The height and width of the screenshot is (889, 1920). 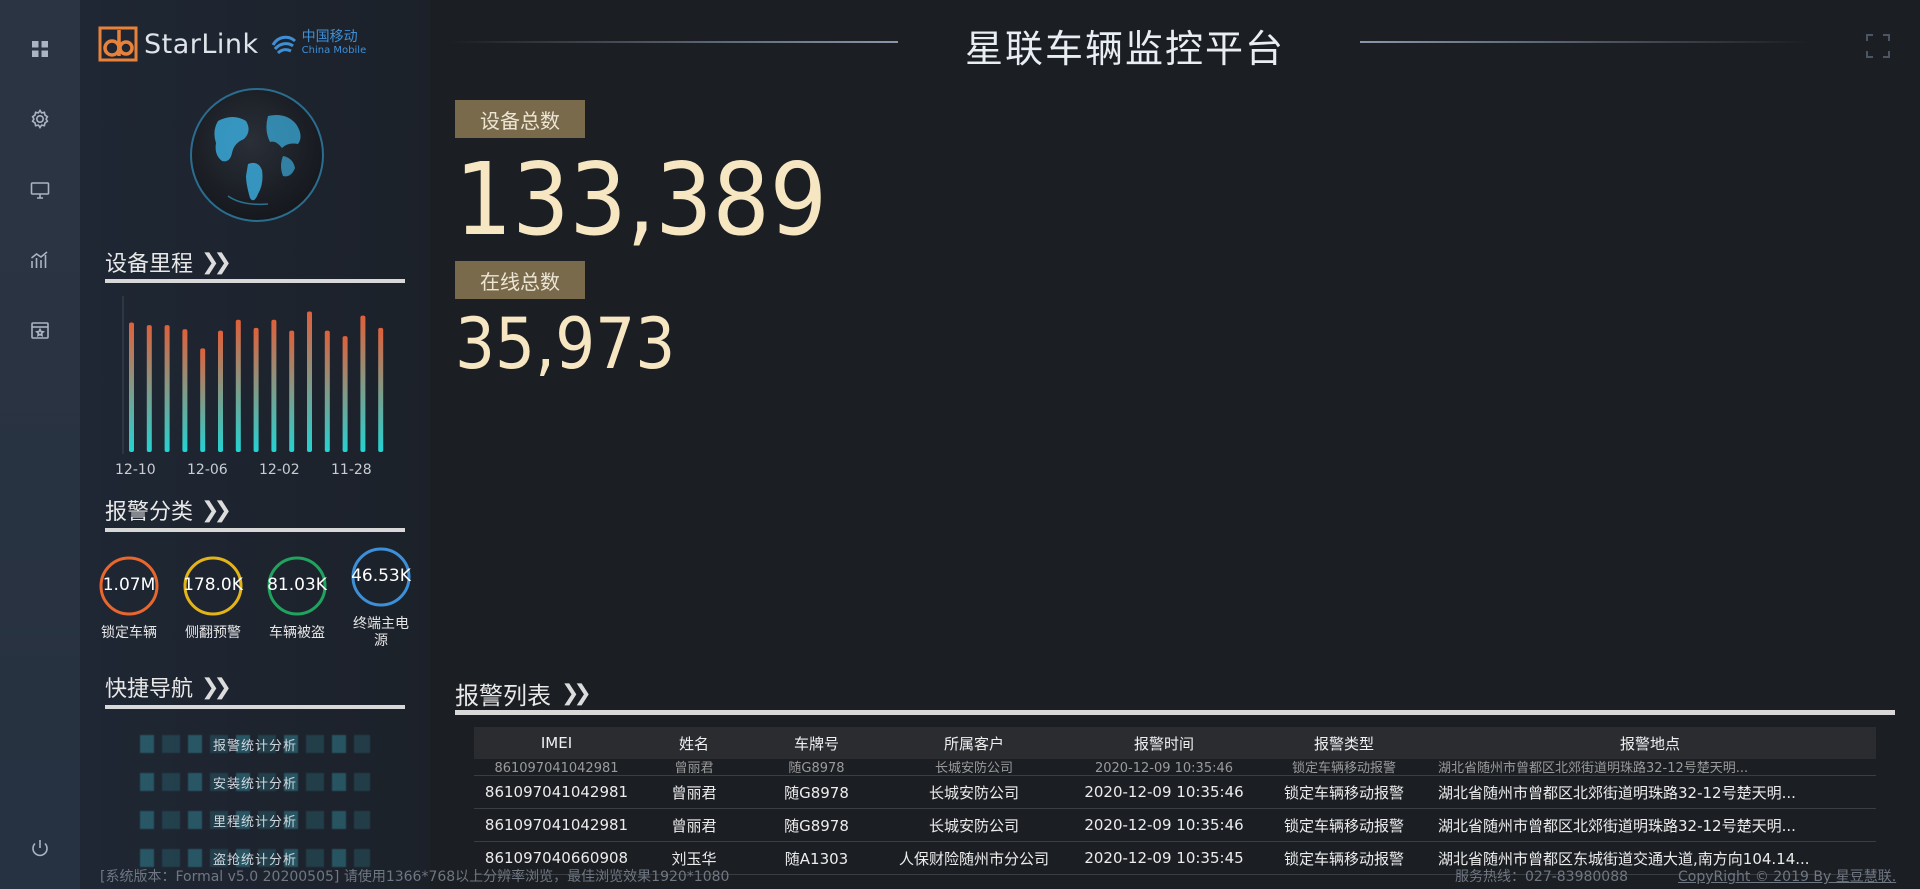 I want to click on section-alarm-list-label: 报警列表, so click(x=503, y=696).